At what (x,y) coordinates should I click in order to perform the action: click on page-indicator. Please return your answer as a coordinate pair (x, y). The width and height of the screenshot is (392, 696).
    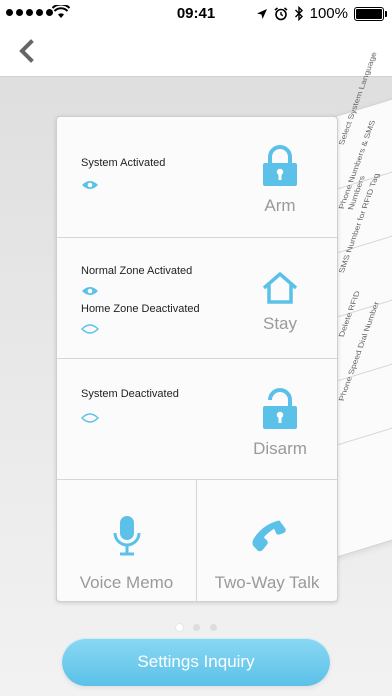
    Looking at the image, I should click on (196, 627).